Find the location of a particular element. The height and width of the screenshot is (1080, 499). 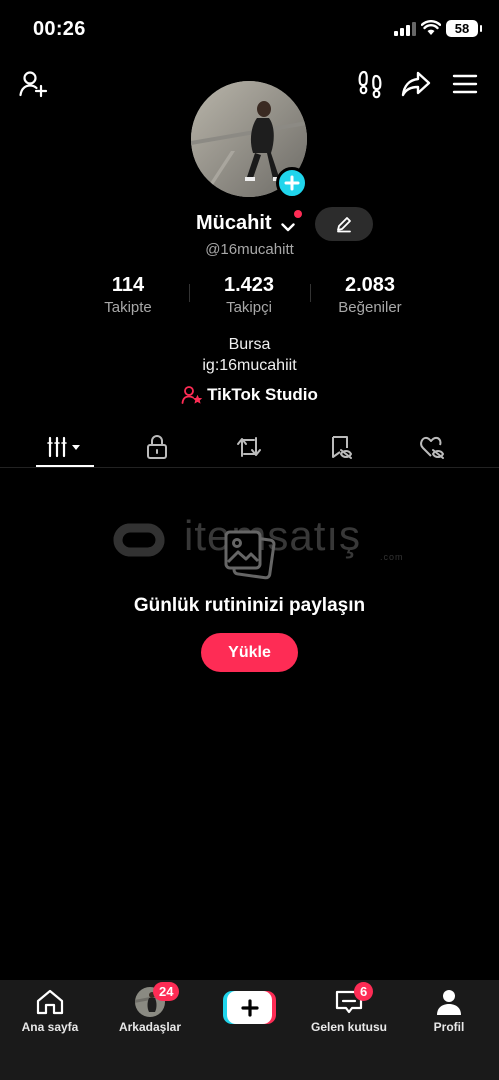

menu-icon is located at coordinates (465, 84).